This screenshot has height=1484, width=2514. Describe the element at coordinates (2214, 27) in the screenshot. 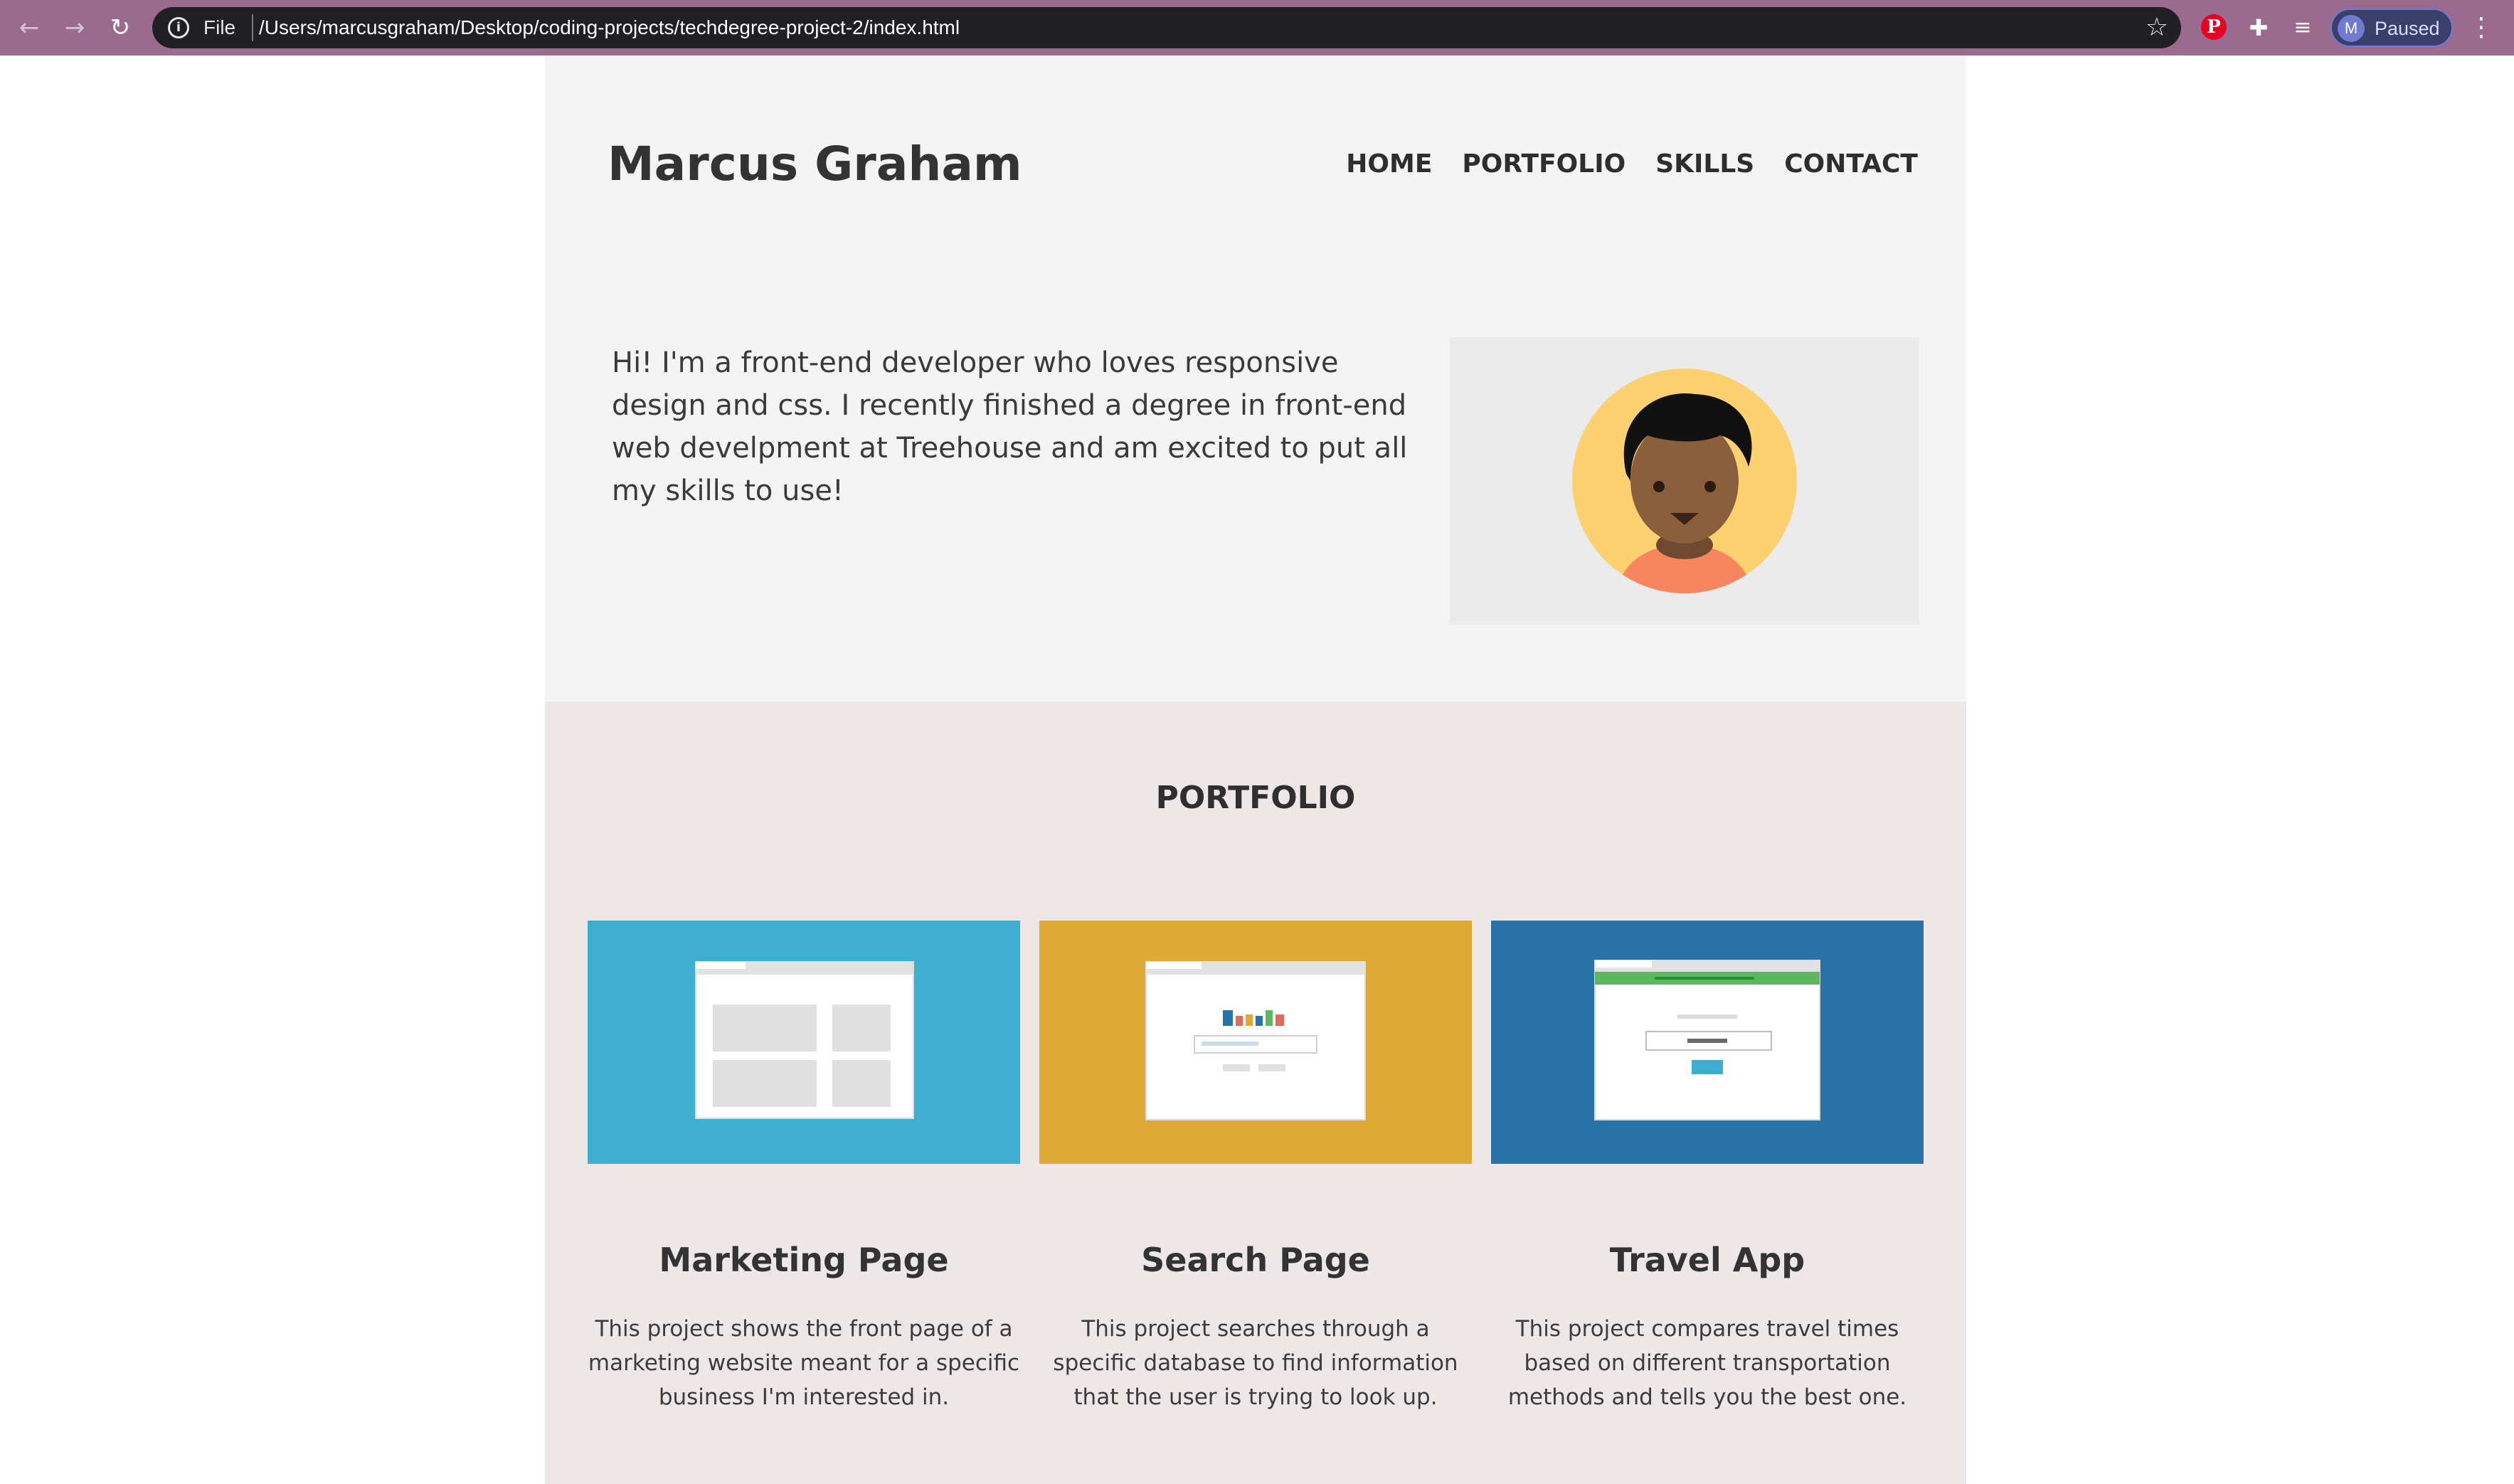

I see `pinterest-extension-icon: P` at that location.